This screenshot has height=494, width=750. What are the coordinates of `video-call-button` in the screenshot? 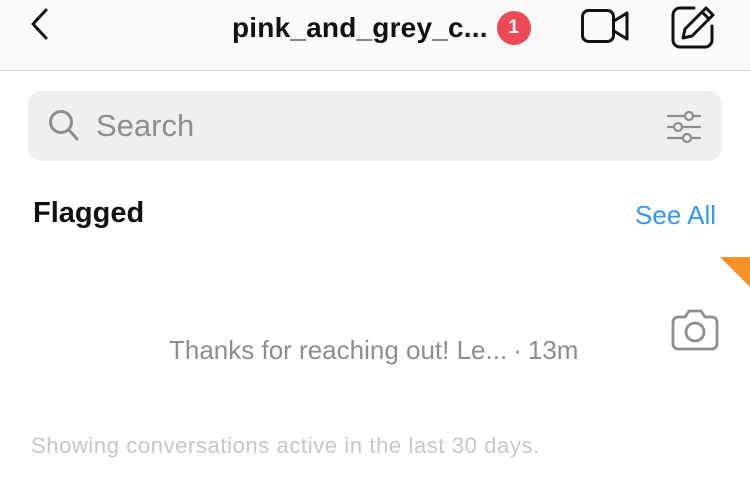 It's located at (606, 26).